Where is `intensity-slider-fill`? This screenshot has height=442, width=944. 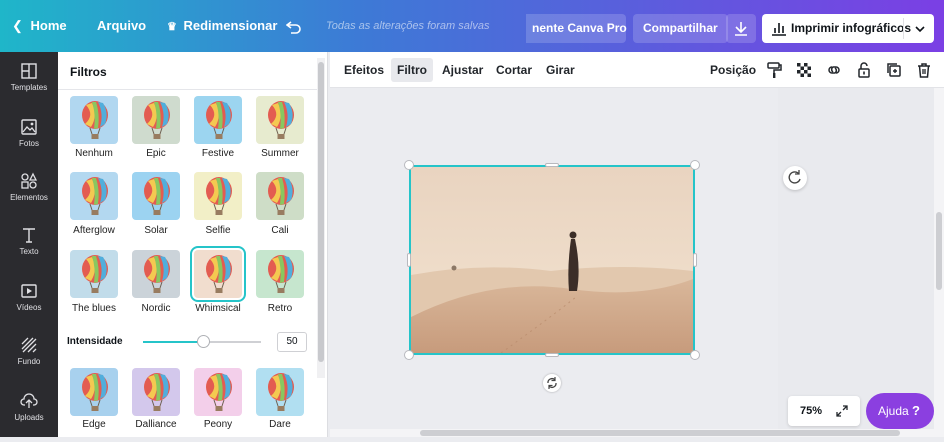
intensity-slider-fill is located at coordinates (173, 342).